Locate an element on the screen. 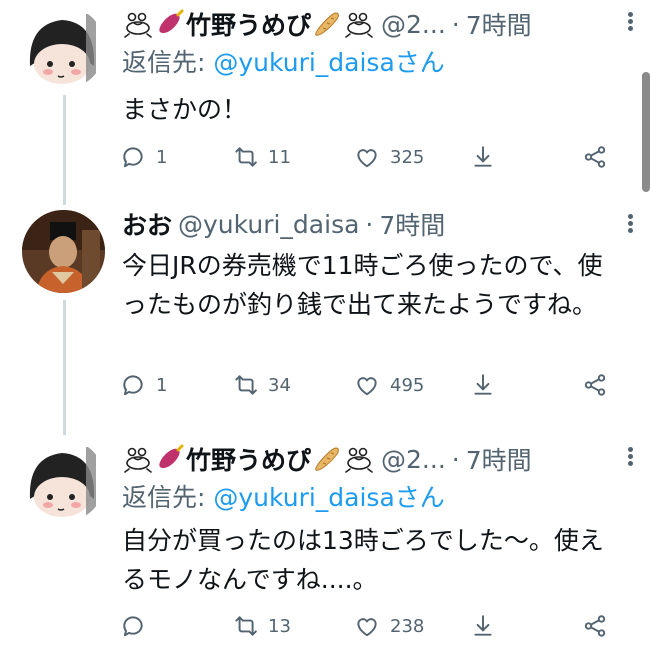  retweet-count: 11 is located at coordinates (279, 157).